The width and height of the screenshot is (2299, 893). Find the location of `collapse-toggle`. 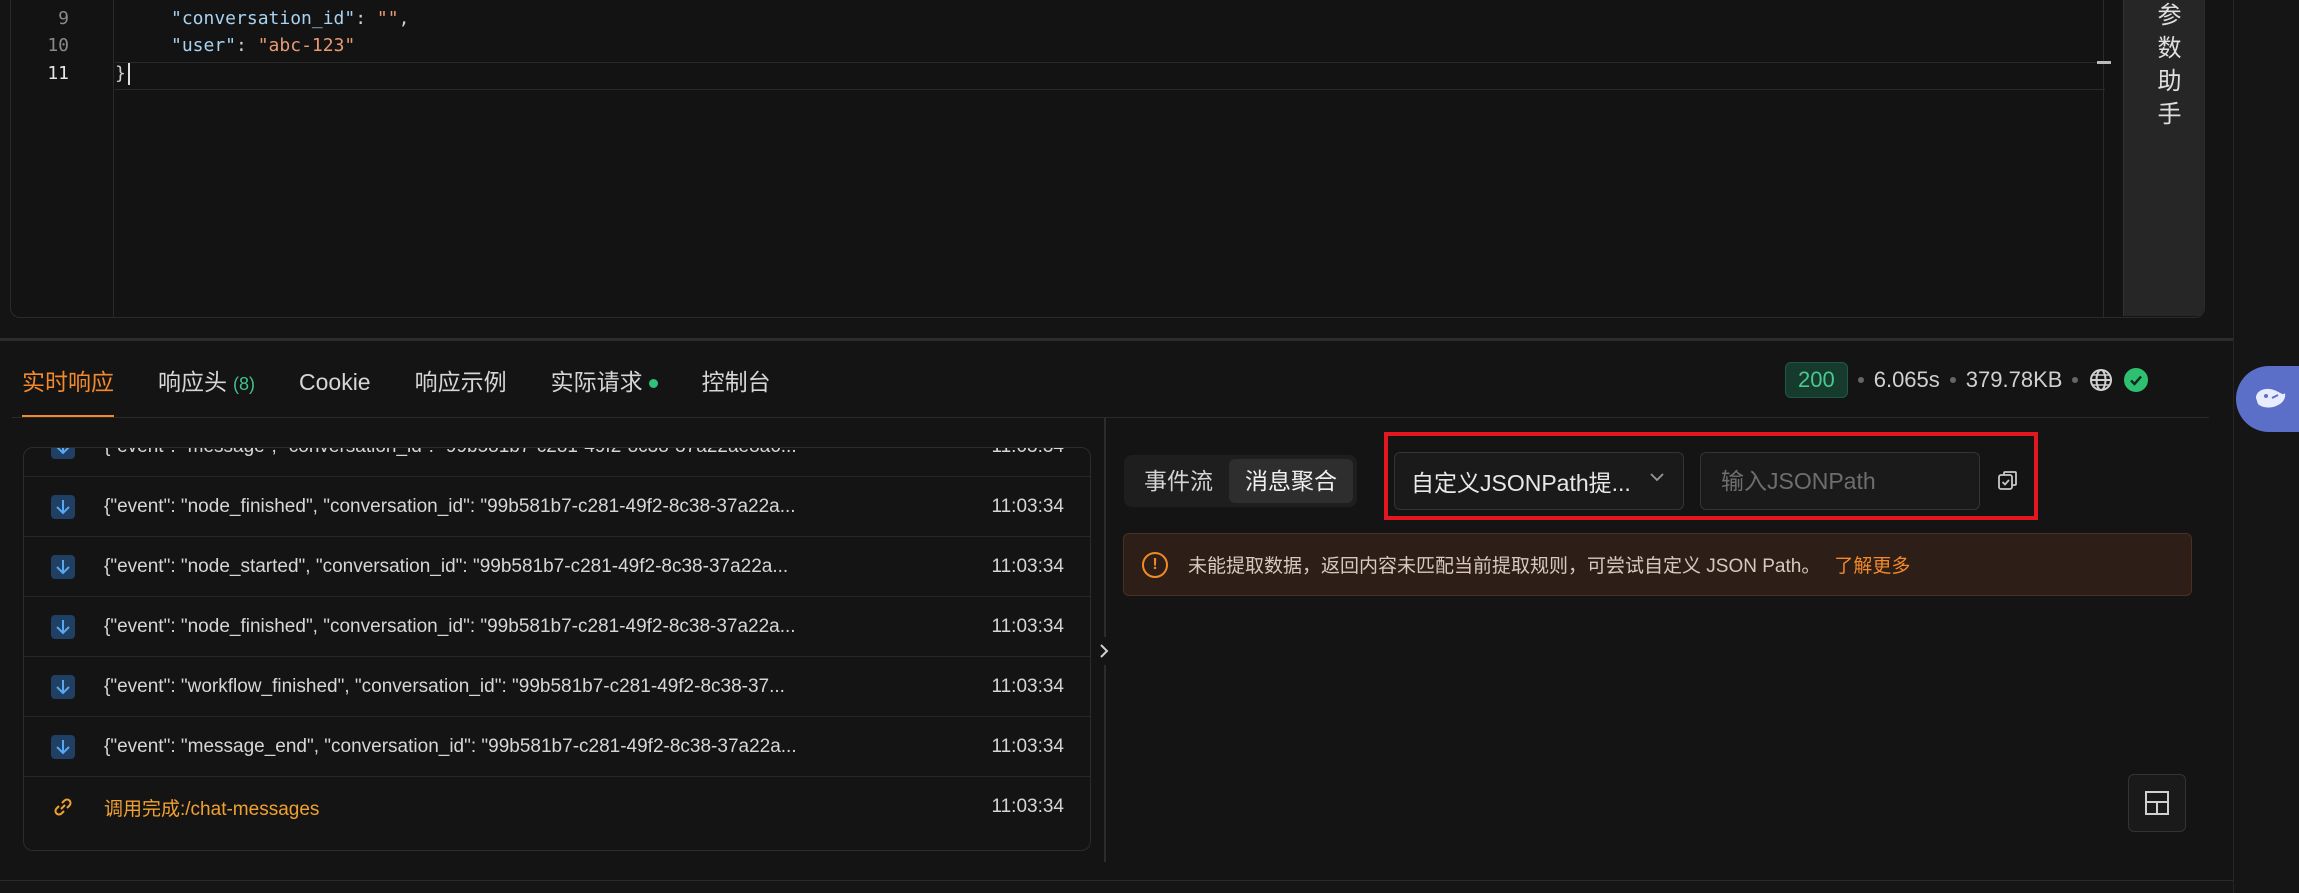

collapse-toggle is located at coordinates (1104, 651).